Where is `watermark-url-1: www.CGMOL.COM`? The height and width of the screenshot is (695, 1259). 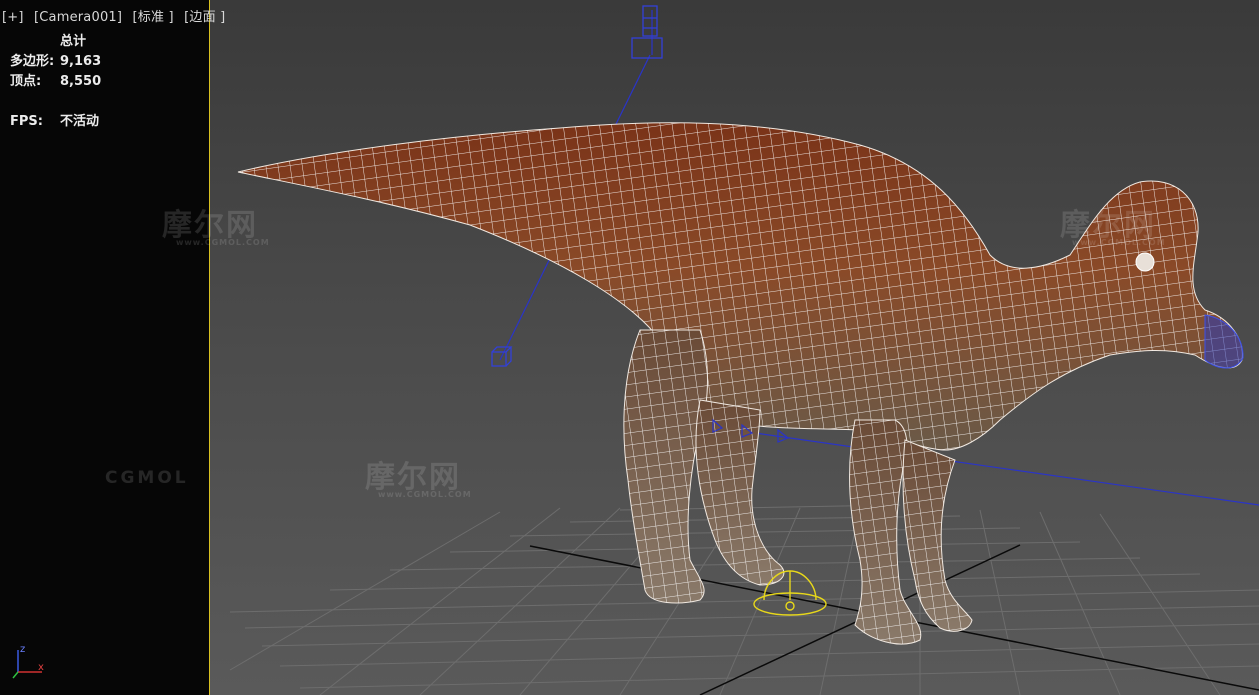
watermark-url-1: www.CGMOL.COM is located at coordinates (223, 242).